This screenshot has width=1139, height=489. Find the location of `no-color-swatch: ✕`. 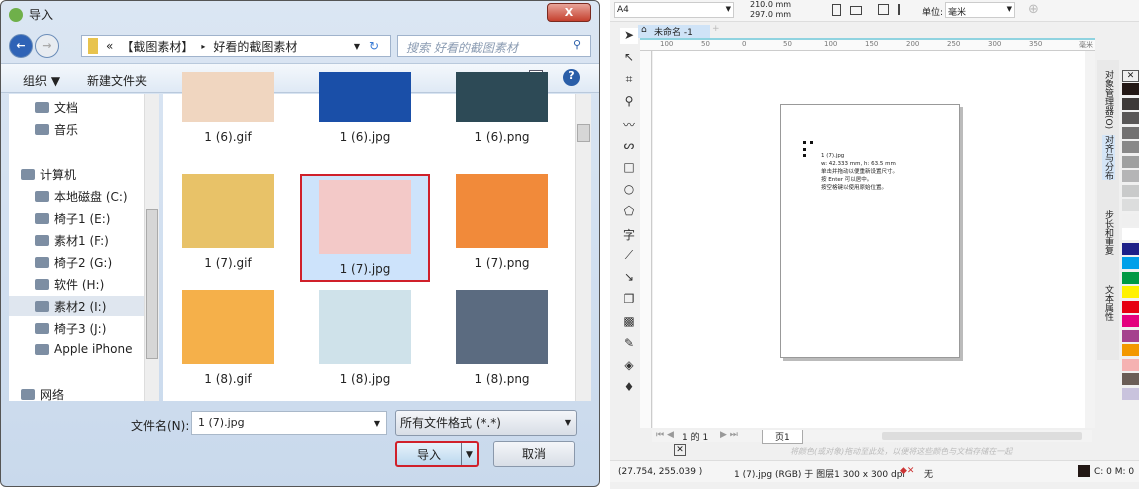

no-color-swatch: ✕ is located at coordinates (1130, 76).